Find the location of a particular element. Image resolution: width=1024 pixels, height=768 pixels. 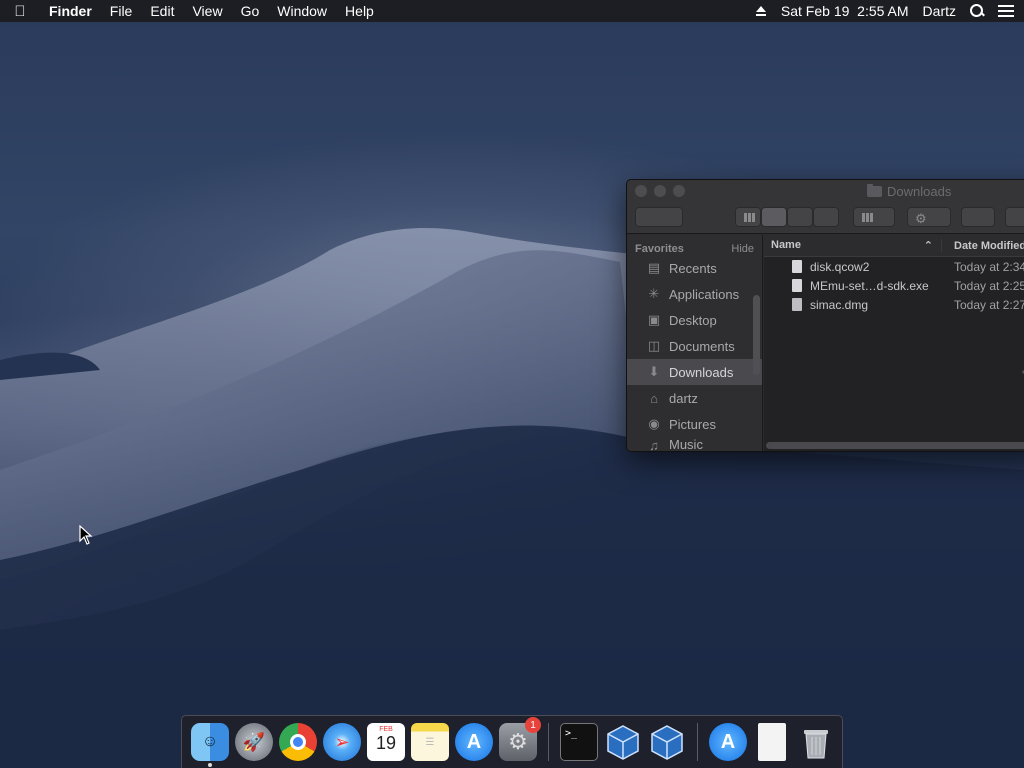

dock-system-preferences: ⚙ 1 is located at coordinates (520, 739).